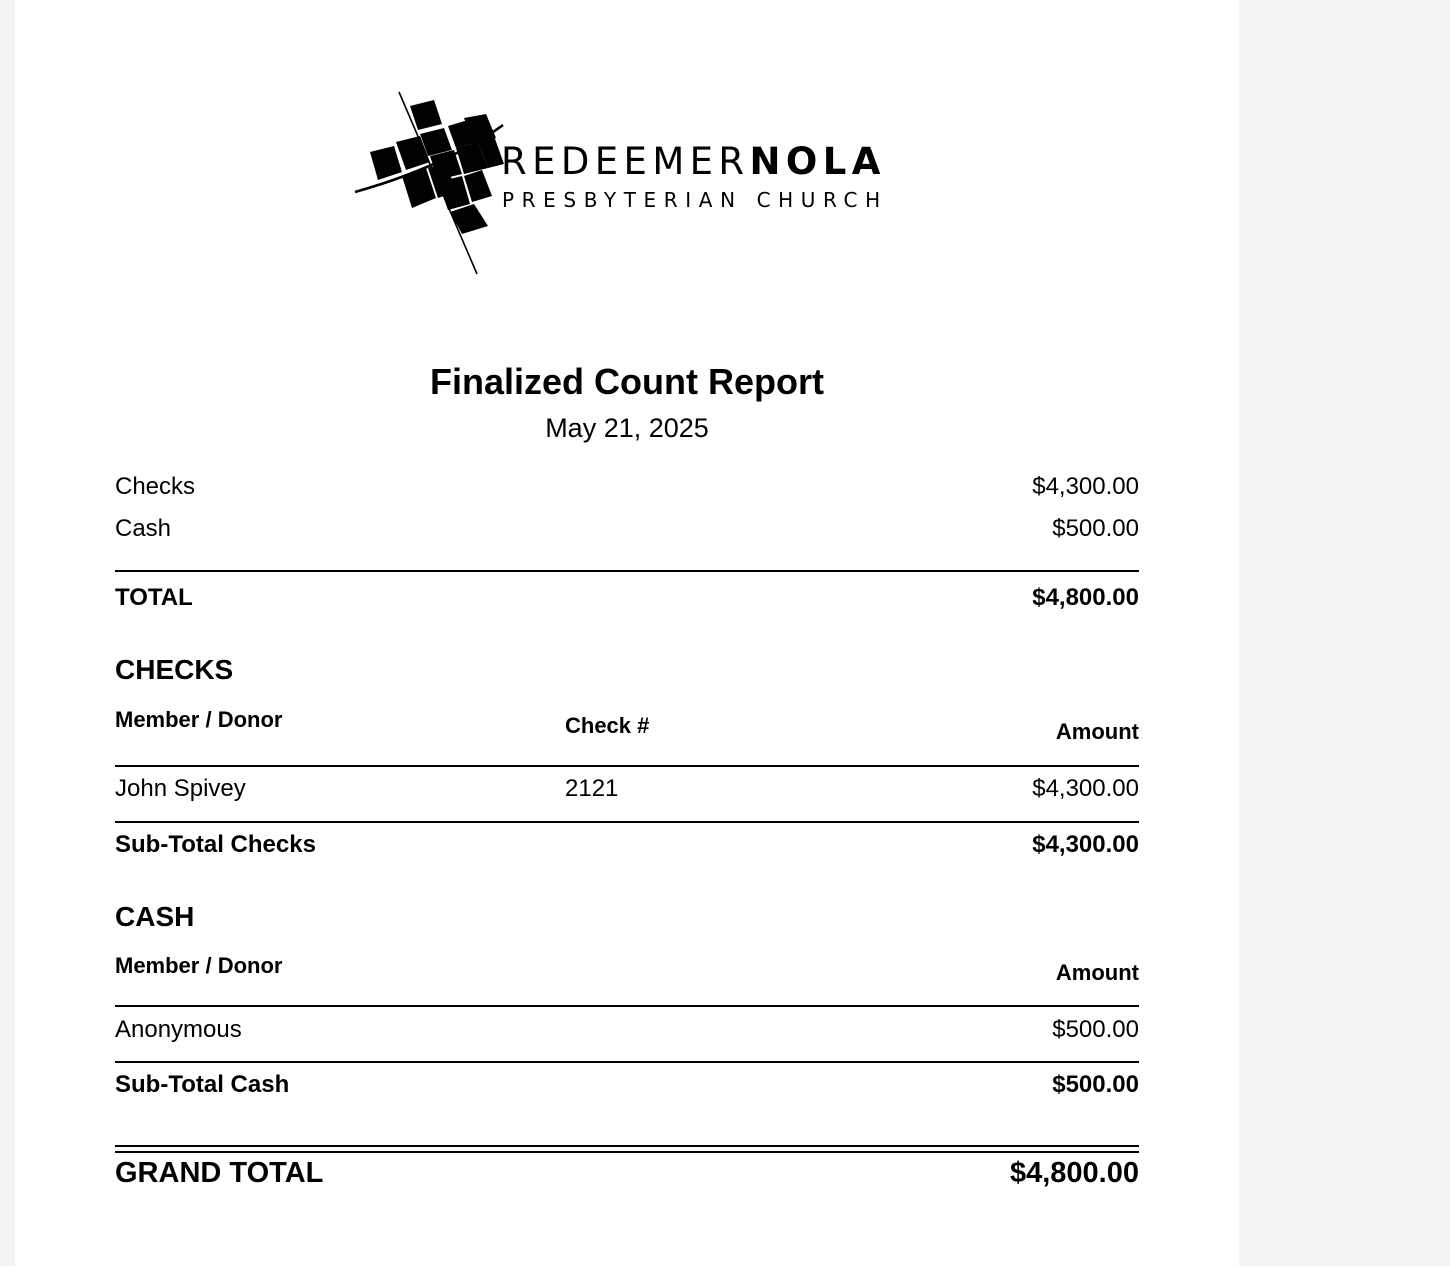 This screenshot has width=1450, height=1266. What do you see at coordinates (817, 161) in the screenshot?
I see `logo-name-bold: NOLA` at bounding box center [817, 161].